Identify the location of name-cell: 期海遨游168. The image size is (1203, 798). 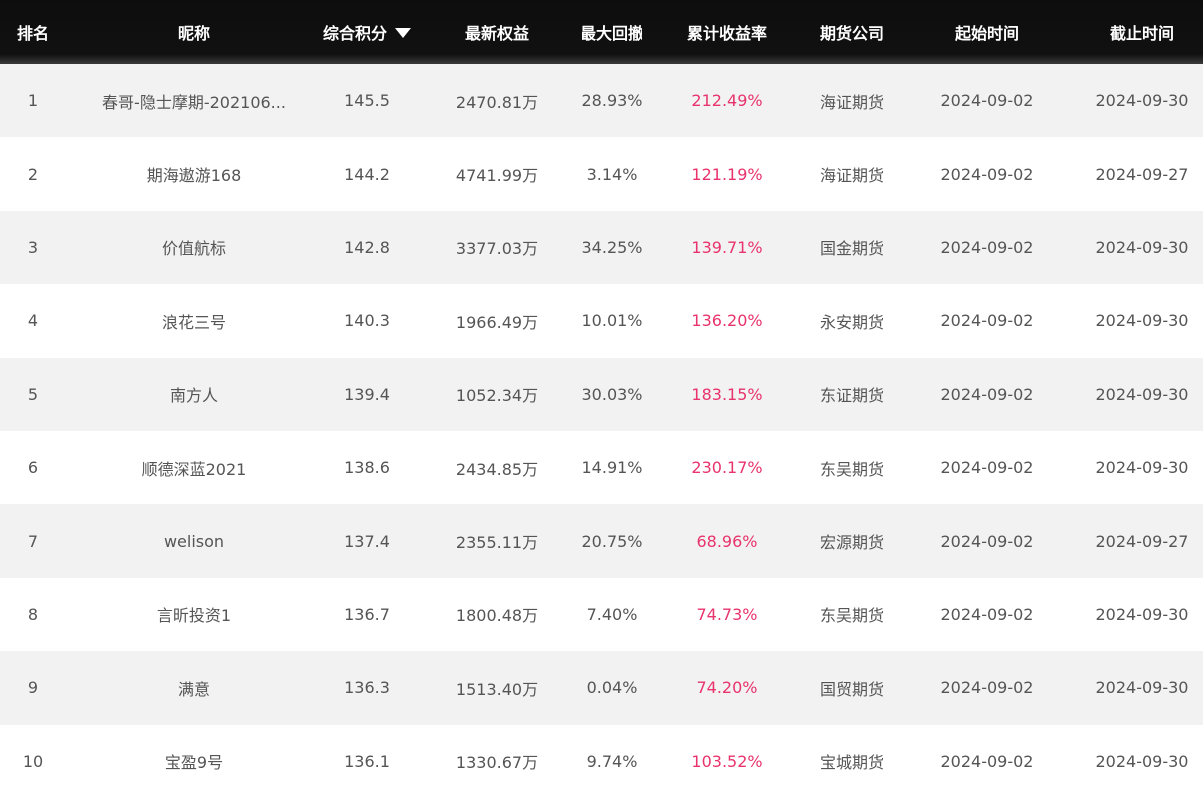
(194, 173).